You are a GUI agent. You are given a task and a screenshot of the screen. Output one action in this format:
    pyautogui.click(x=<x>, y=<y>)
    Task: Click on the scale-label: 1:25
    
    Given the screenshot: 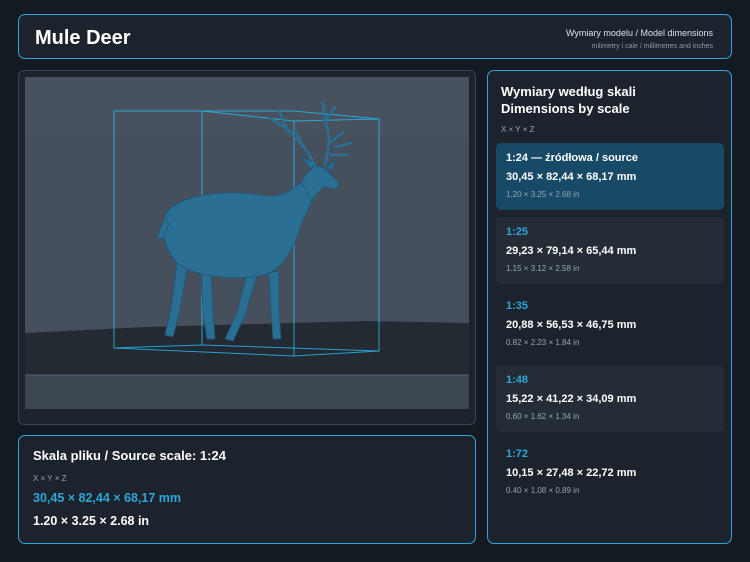 What is the action you would take?
    pyautogui.click(x=517, y=232)
    